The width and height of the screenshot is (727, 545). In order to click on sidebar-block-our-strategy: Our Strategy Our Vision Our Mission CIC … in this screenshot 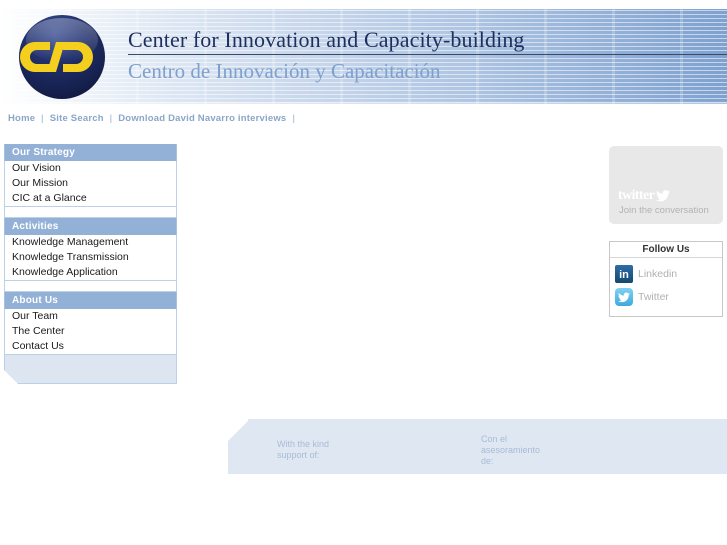, I will do `click(90, 181)`.